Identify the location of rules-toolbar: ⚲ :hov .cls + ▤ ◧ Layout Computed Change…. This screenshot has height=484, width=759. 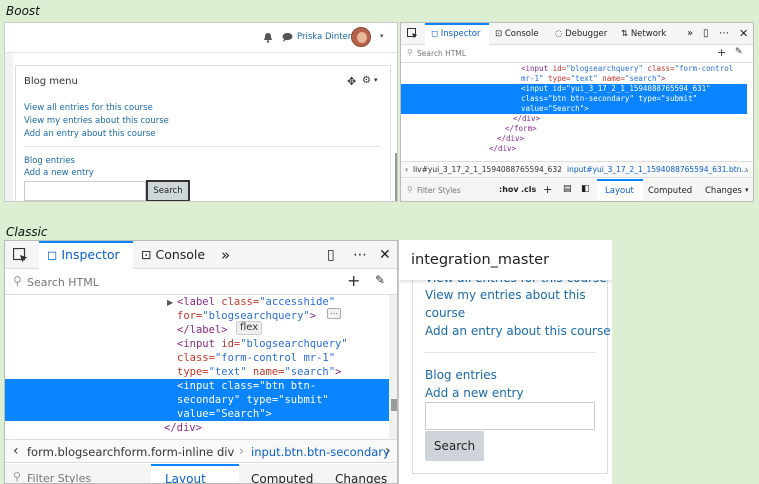
(577, 190).